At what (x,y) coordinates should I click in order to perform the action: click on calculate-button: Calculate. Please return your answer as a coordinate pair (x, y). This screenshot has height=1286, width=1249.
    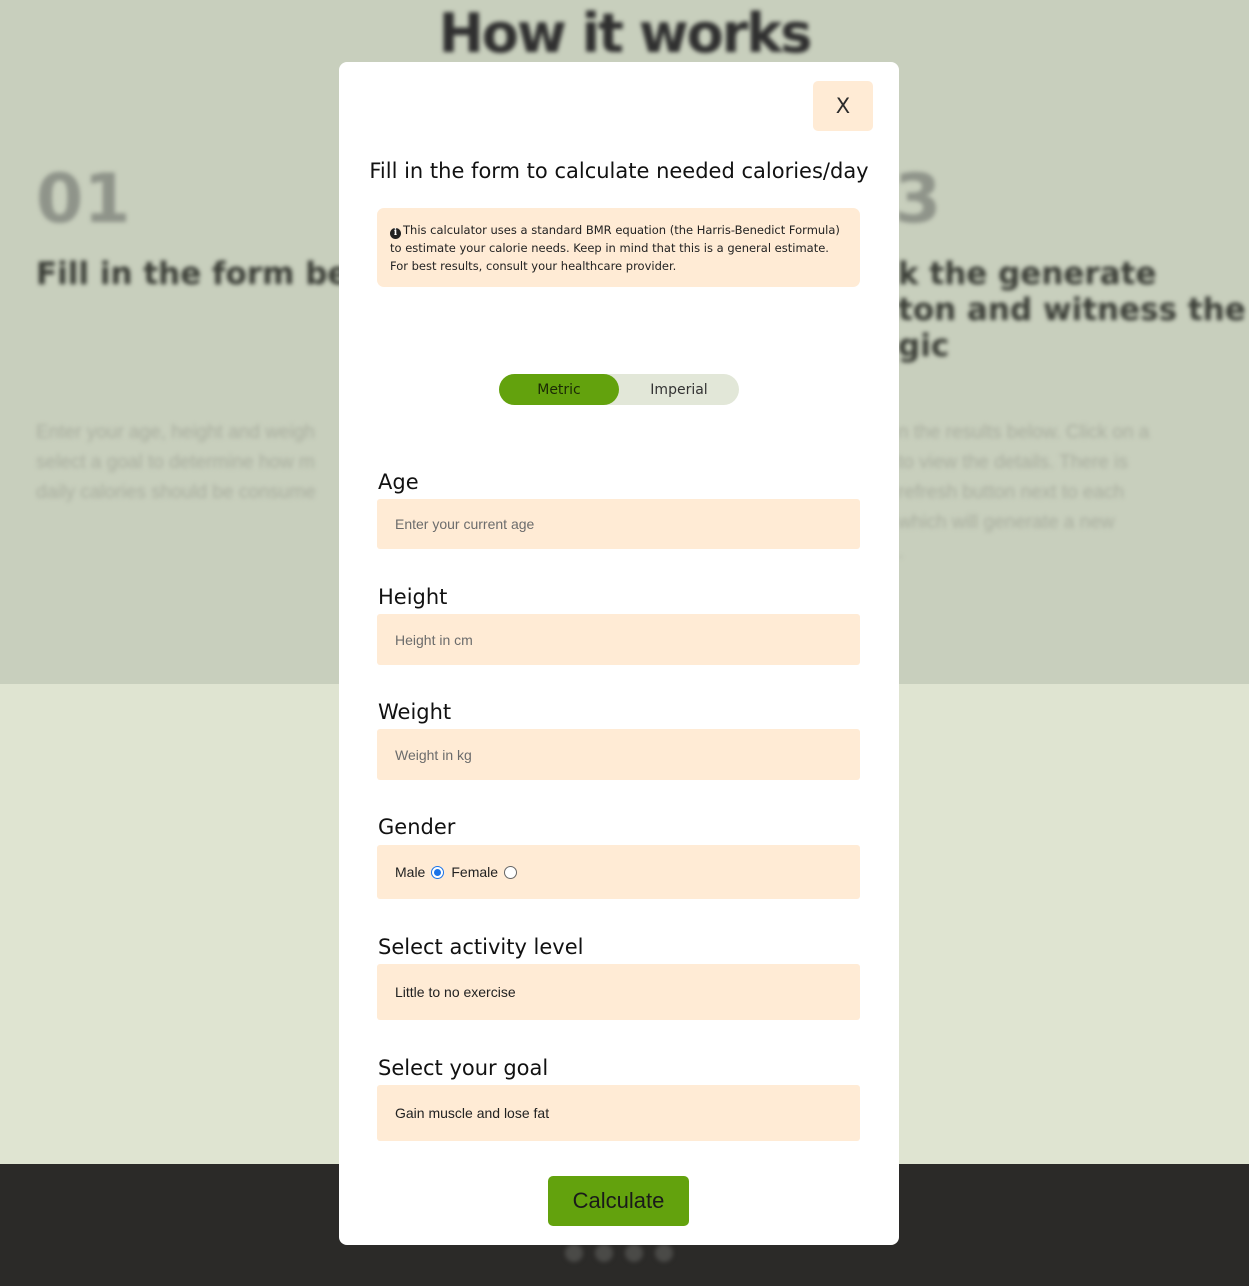
    Looking at the image, I should click on (618, 1201).